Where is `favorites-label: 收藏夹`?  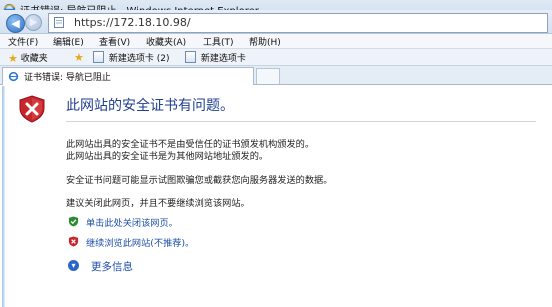
favorites-label: 收藏夹 is located at coordinates (34, 59).